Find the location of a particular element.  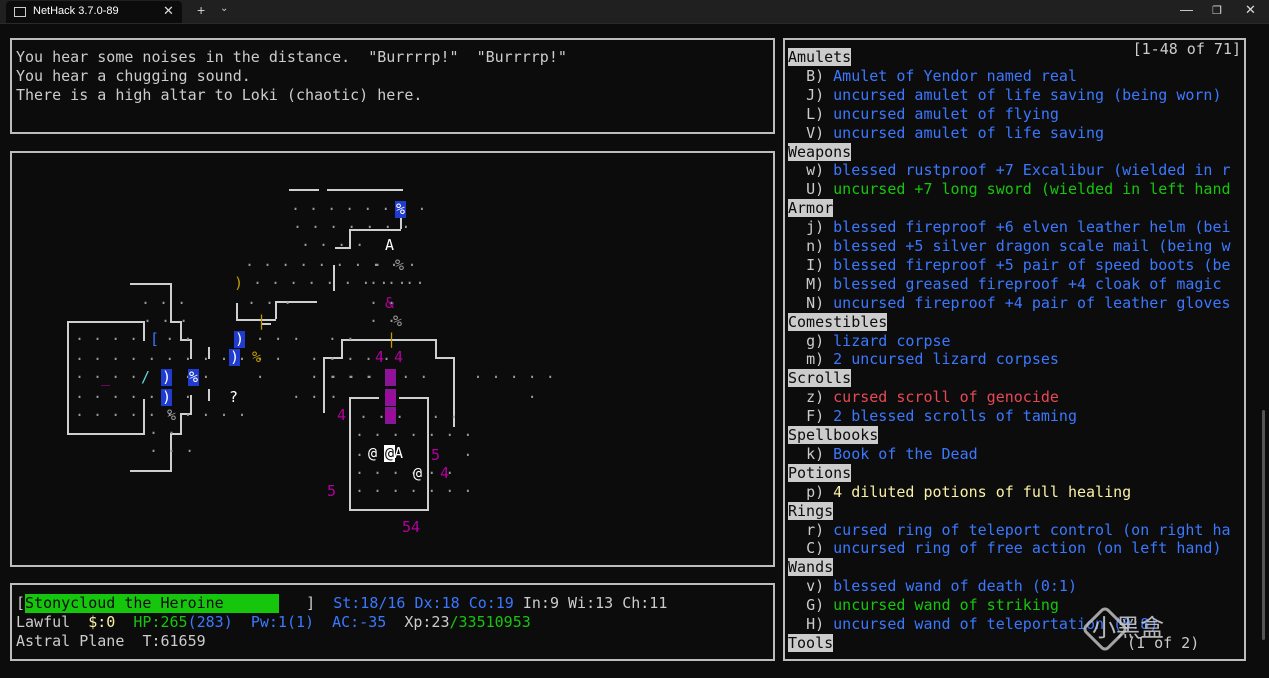

monster-demon: & is located at coordinates (390, 303).